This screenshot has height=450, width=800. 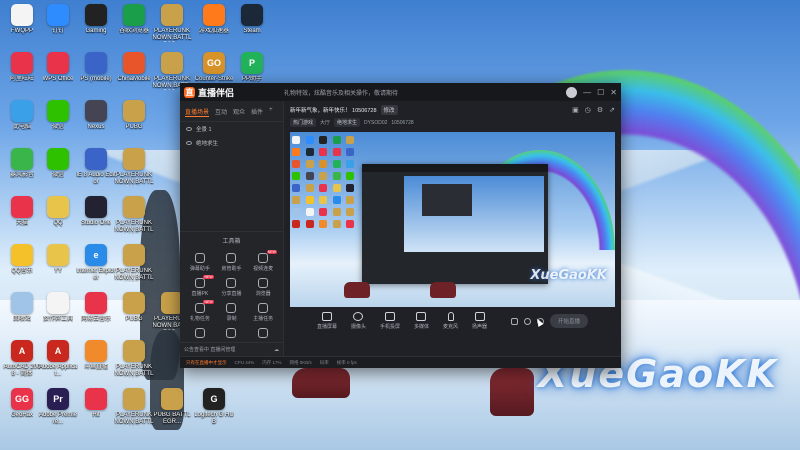 What do you see at coordinates (569, 321) in the screenshot?
I see `start-stream-button: 开始直播` at bounding box center [569, 321].